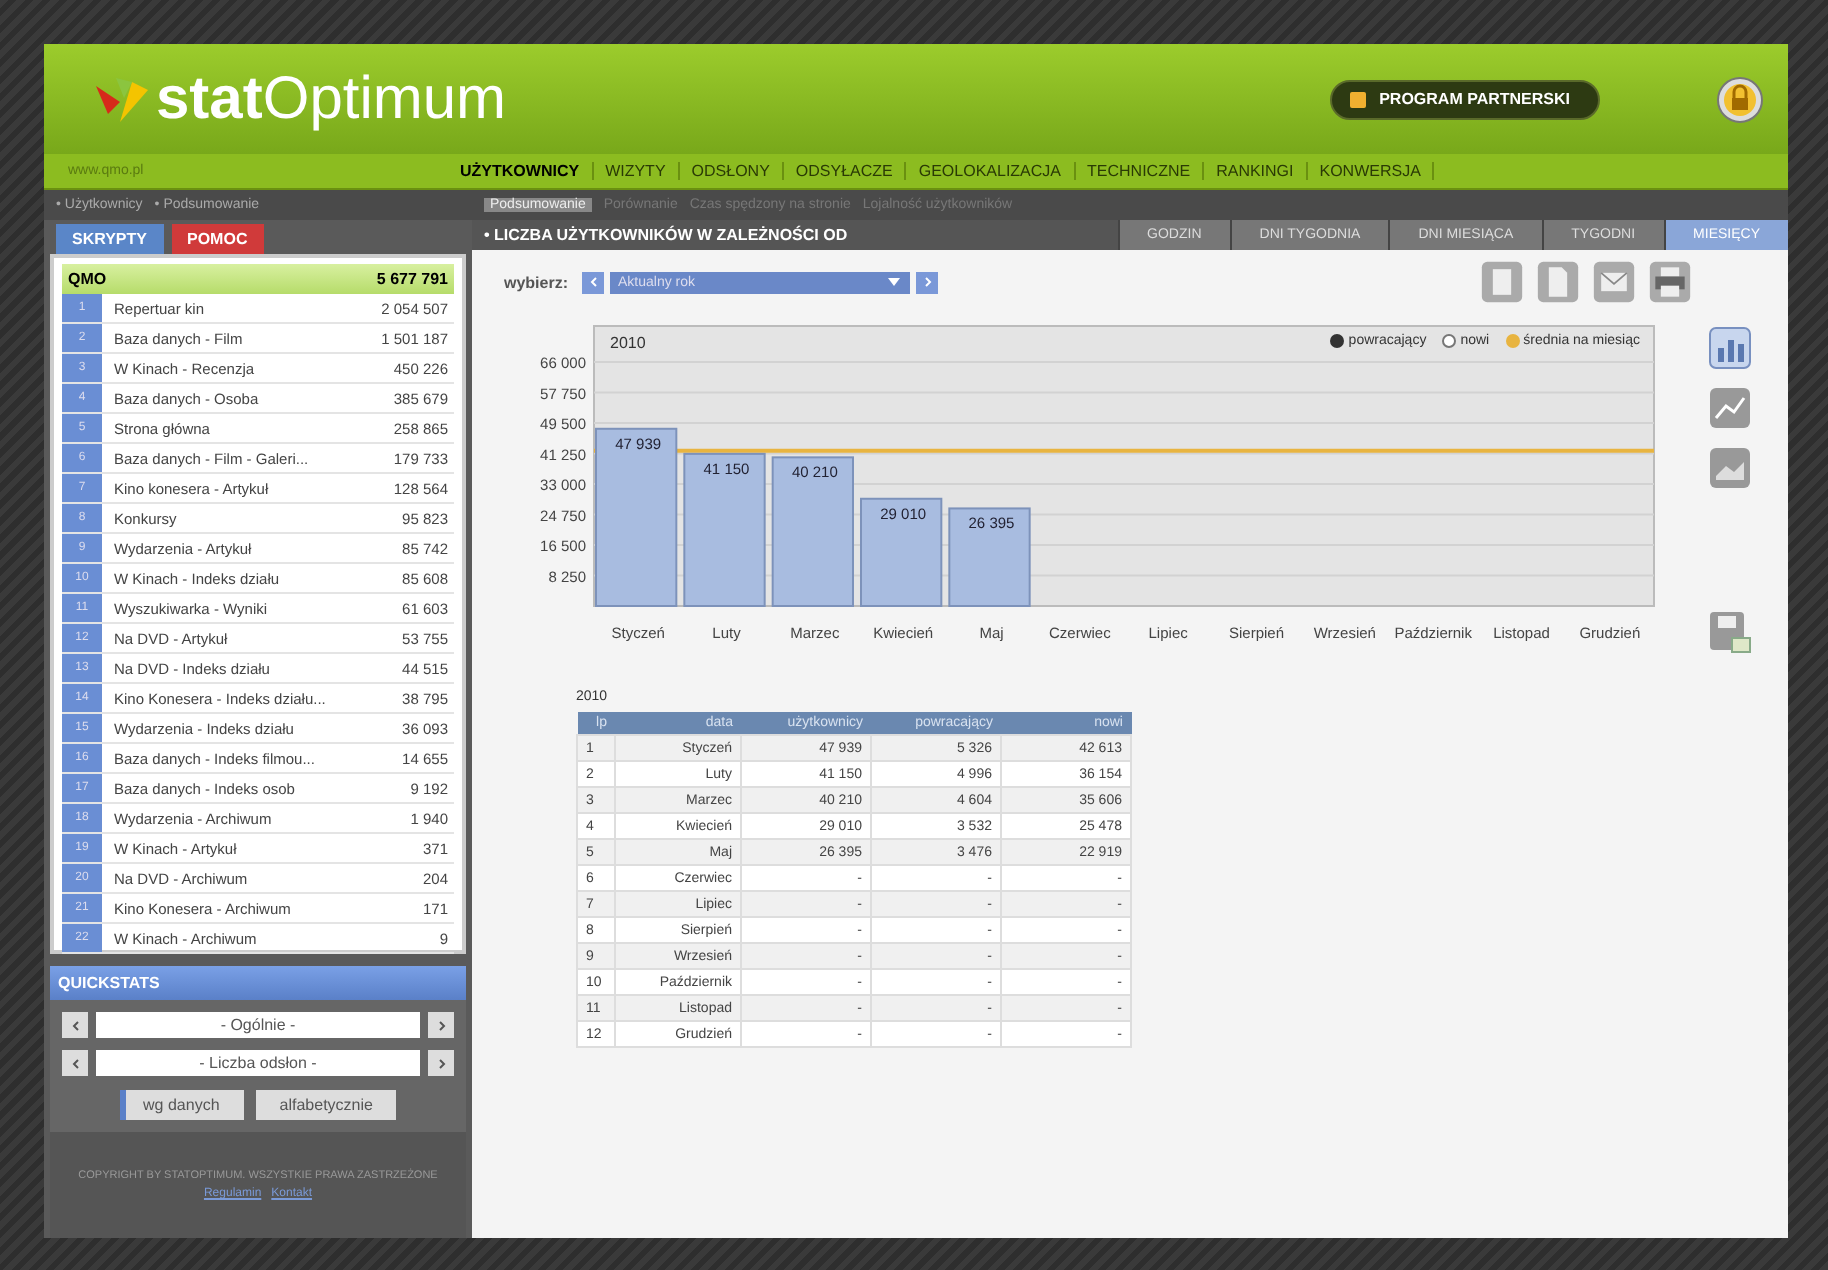 The image size is (1828, 1270). Describe the element at coordinates (731, 171) in the screenshot. I see `nav-link: ODSŁONY` at that location.